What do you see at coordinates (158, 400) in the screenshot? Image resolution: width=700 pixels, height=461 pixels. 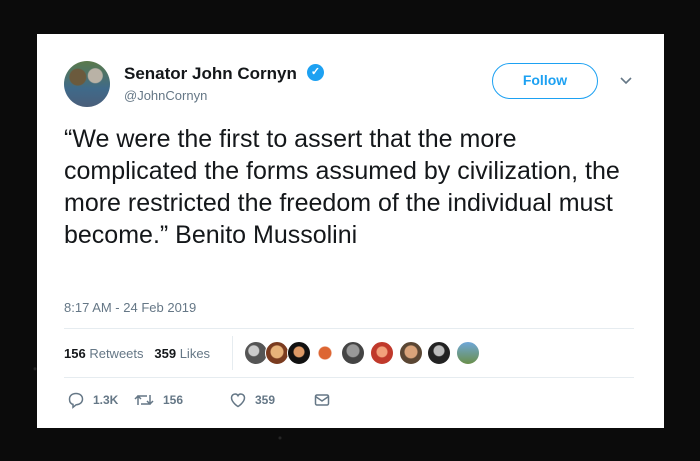 I see `retweet-action: 156` at bounding box center [158, 400].